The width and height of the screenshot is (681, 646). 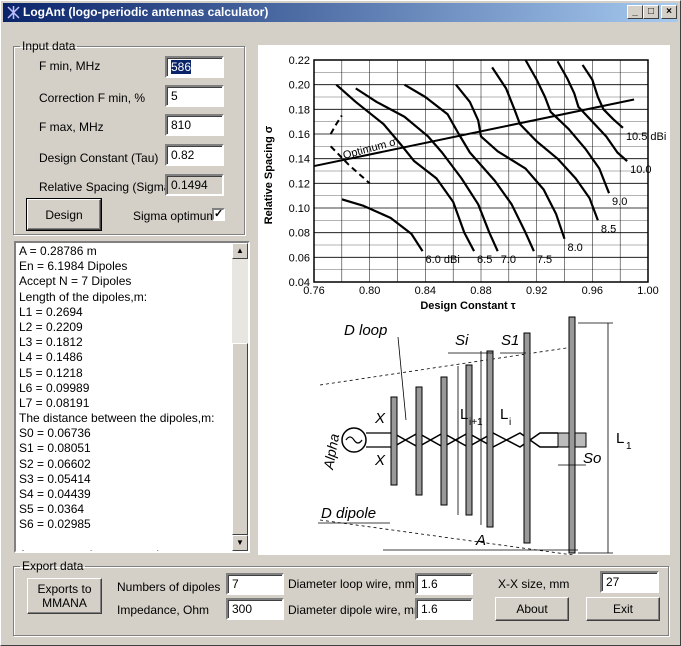 What do you see at coordinates (504, 414) in the screenshot?
I see `label-li: L` at bounding box center [504, 414].